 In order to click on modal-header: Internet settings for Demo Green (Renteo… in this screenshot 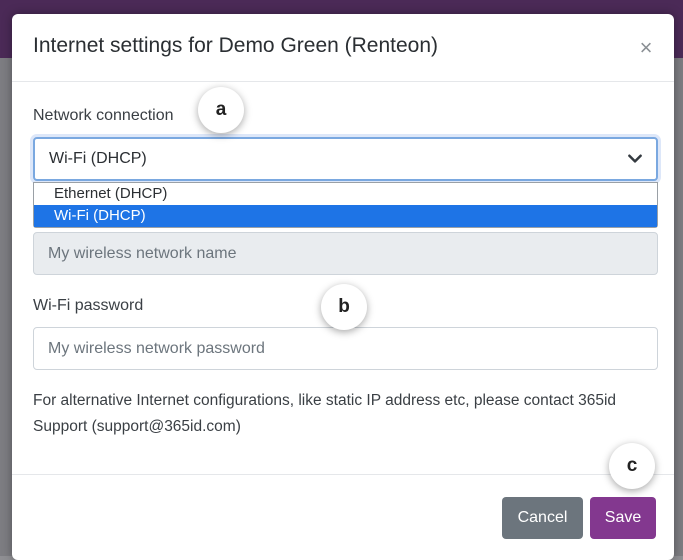, I will do `click(343, 48)`.